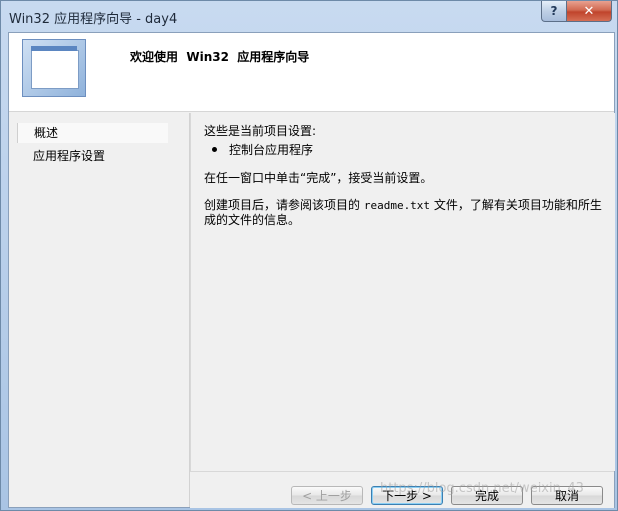 The width and height of the screenshot is (618, 511). I want to click on help-icon: ?, so click(554, 11).